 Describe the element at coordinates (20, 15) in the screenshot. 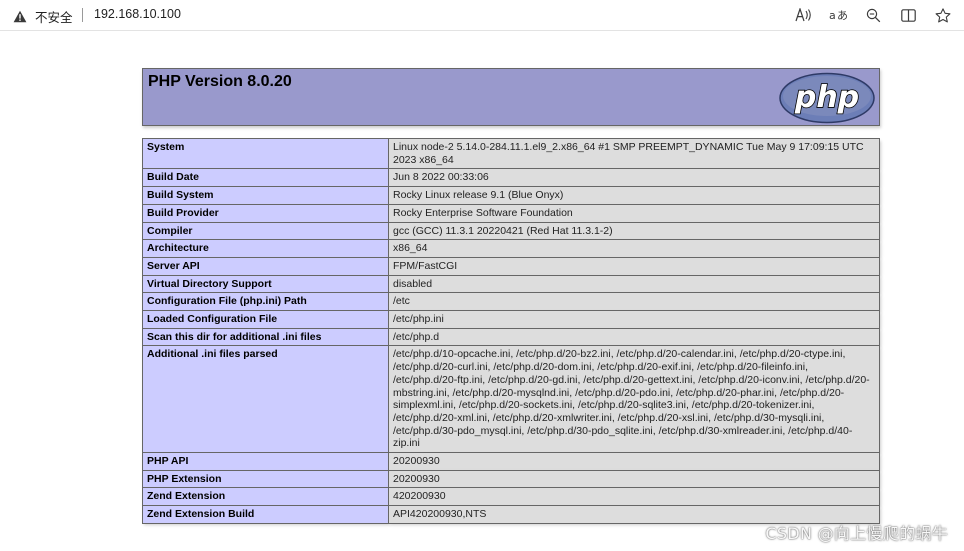

I see `warning-icon` at that location.